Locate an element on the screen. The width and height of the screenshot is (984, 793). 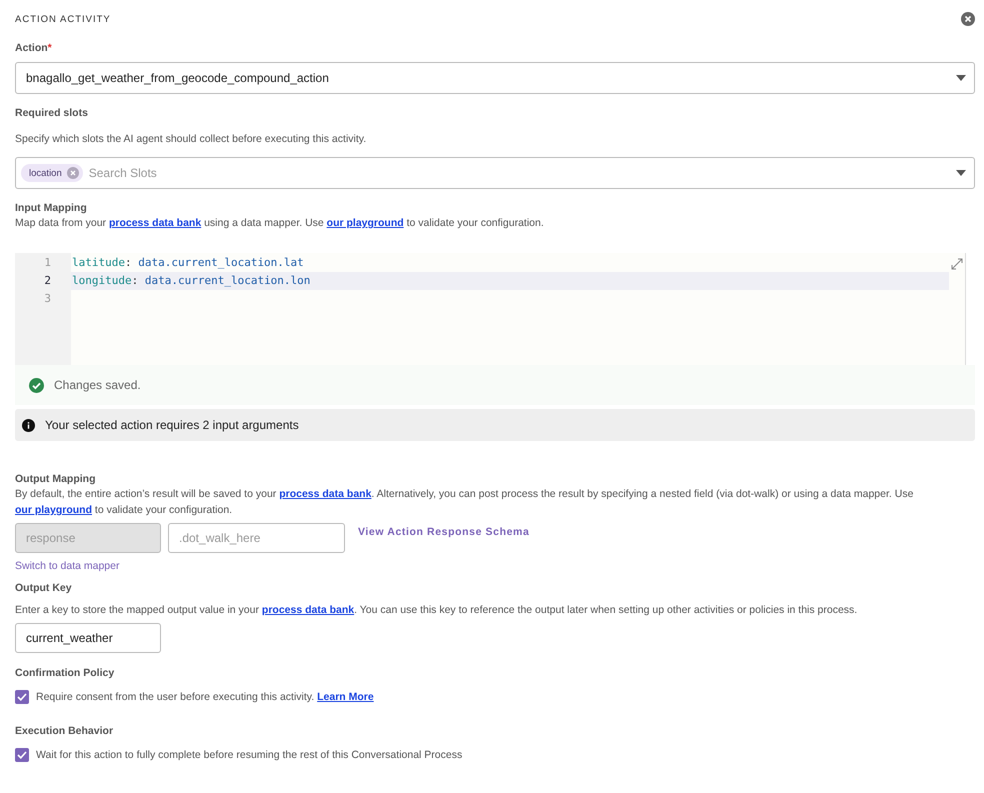
action-dropdown: bnagallo_get_weather_from_geocode_compound_action is located at coordinates (495, 78).